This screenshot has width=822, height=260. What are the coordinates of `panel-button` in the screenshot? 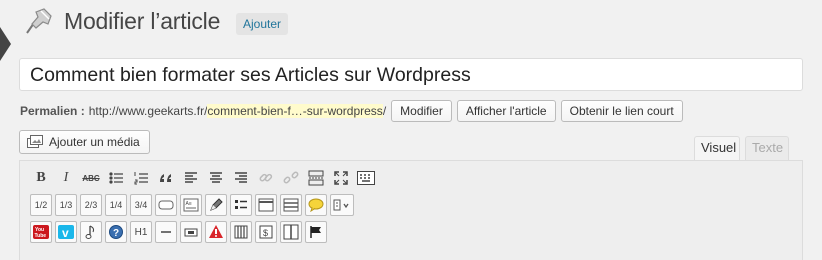 It's located at (291, 205).